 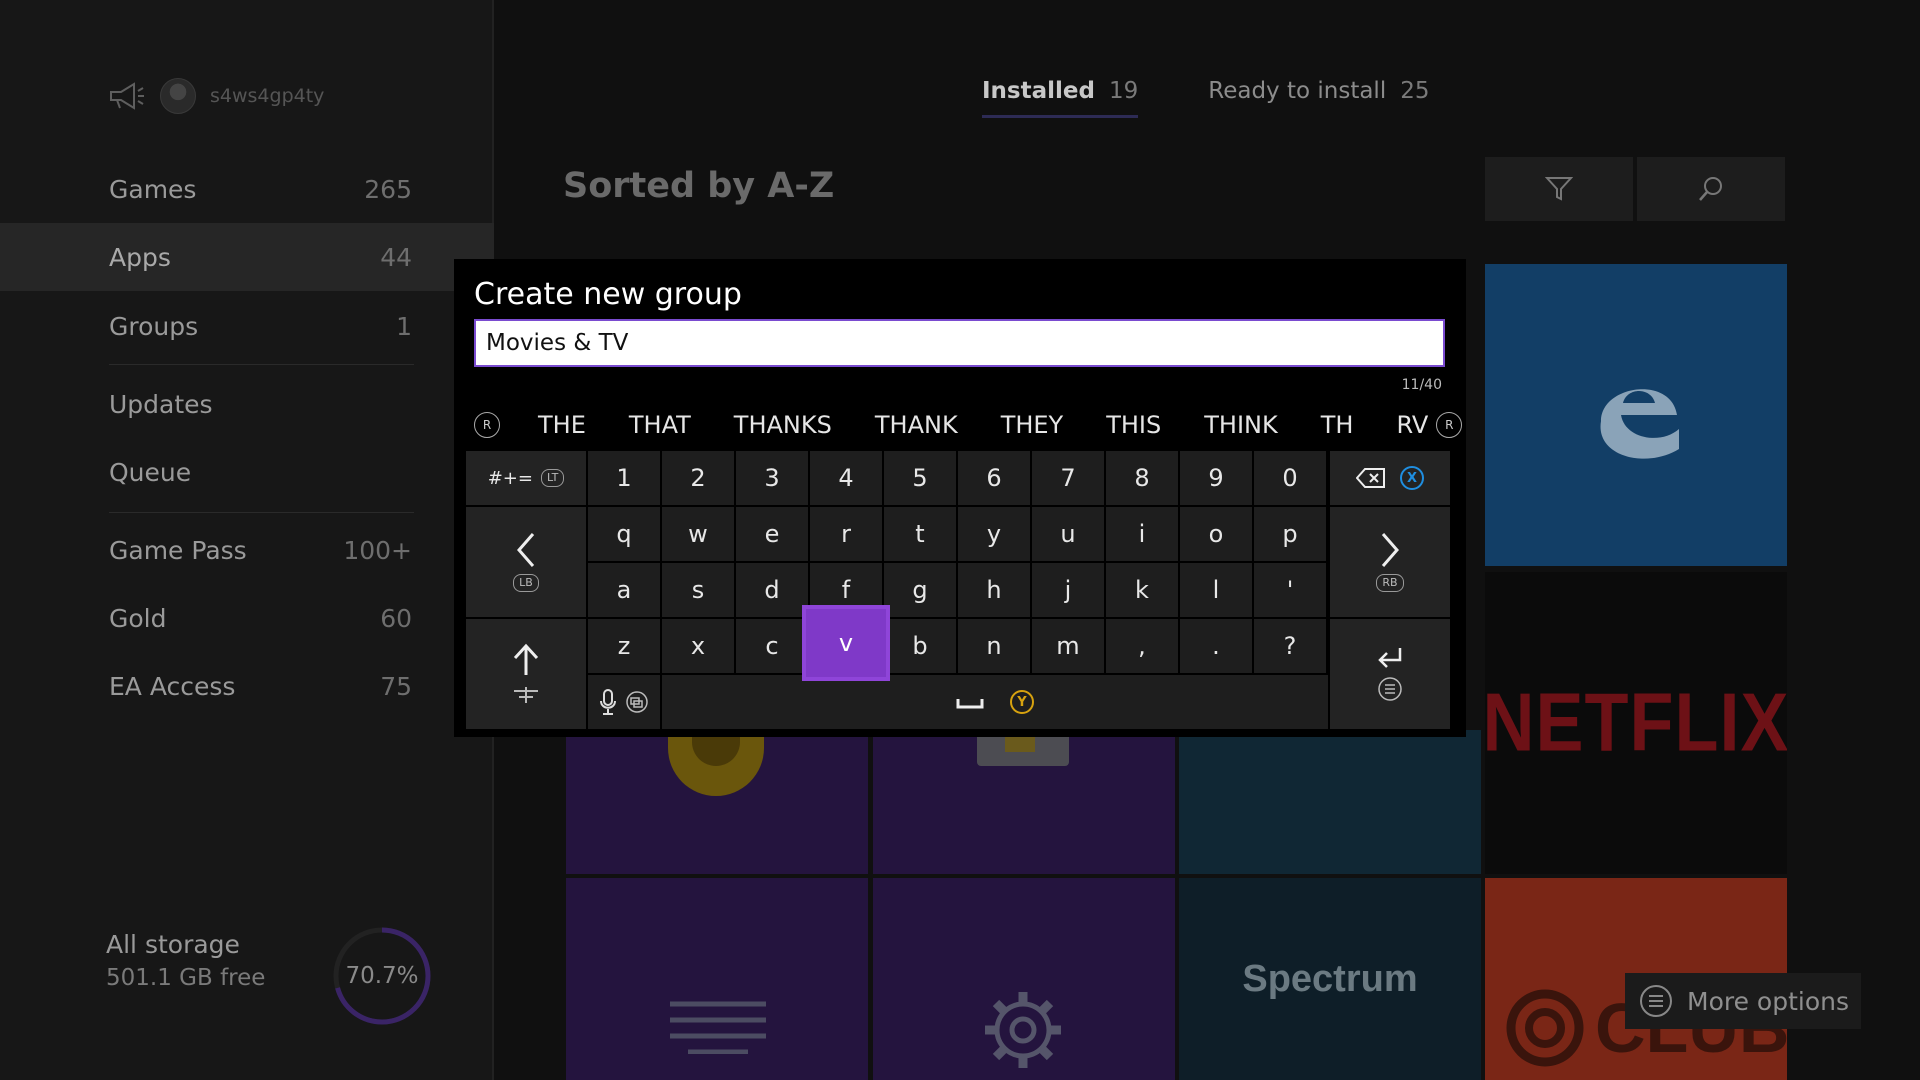 I want to click on tab-installed: Installed 19, so click(x=1060, y=98).